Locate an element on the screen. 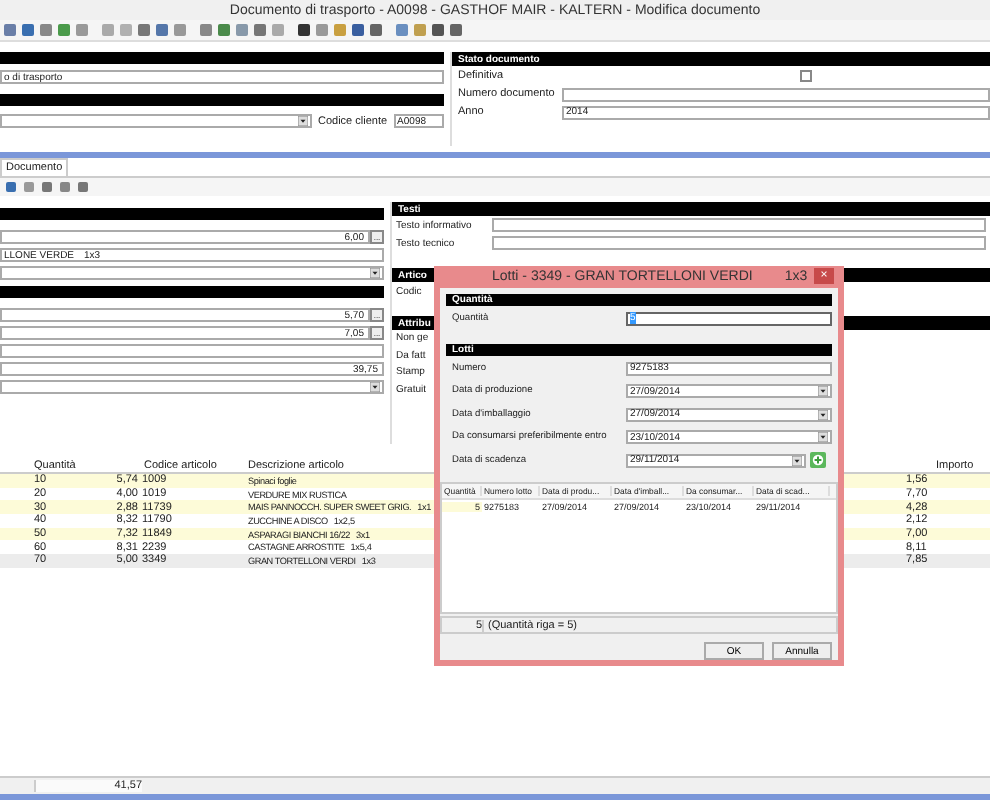 Image resolution: width=990 pixels, height=800 pixels. plus-icon is located at coordinates (818, 460).